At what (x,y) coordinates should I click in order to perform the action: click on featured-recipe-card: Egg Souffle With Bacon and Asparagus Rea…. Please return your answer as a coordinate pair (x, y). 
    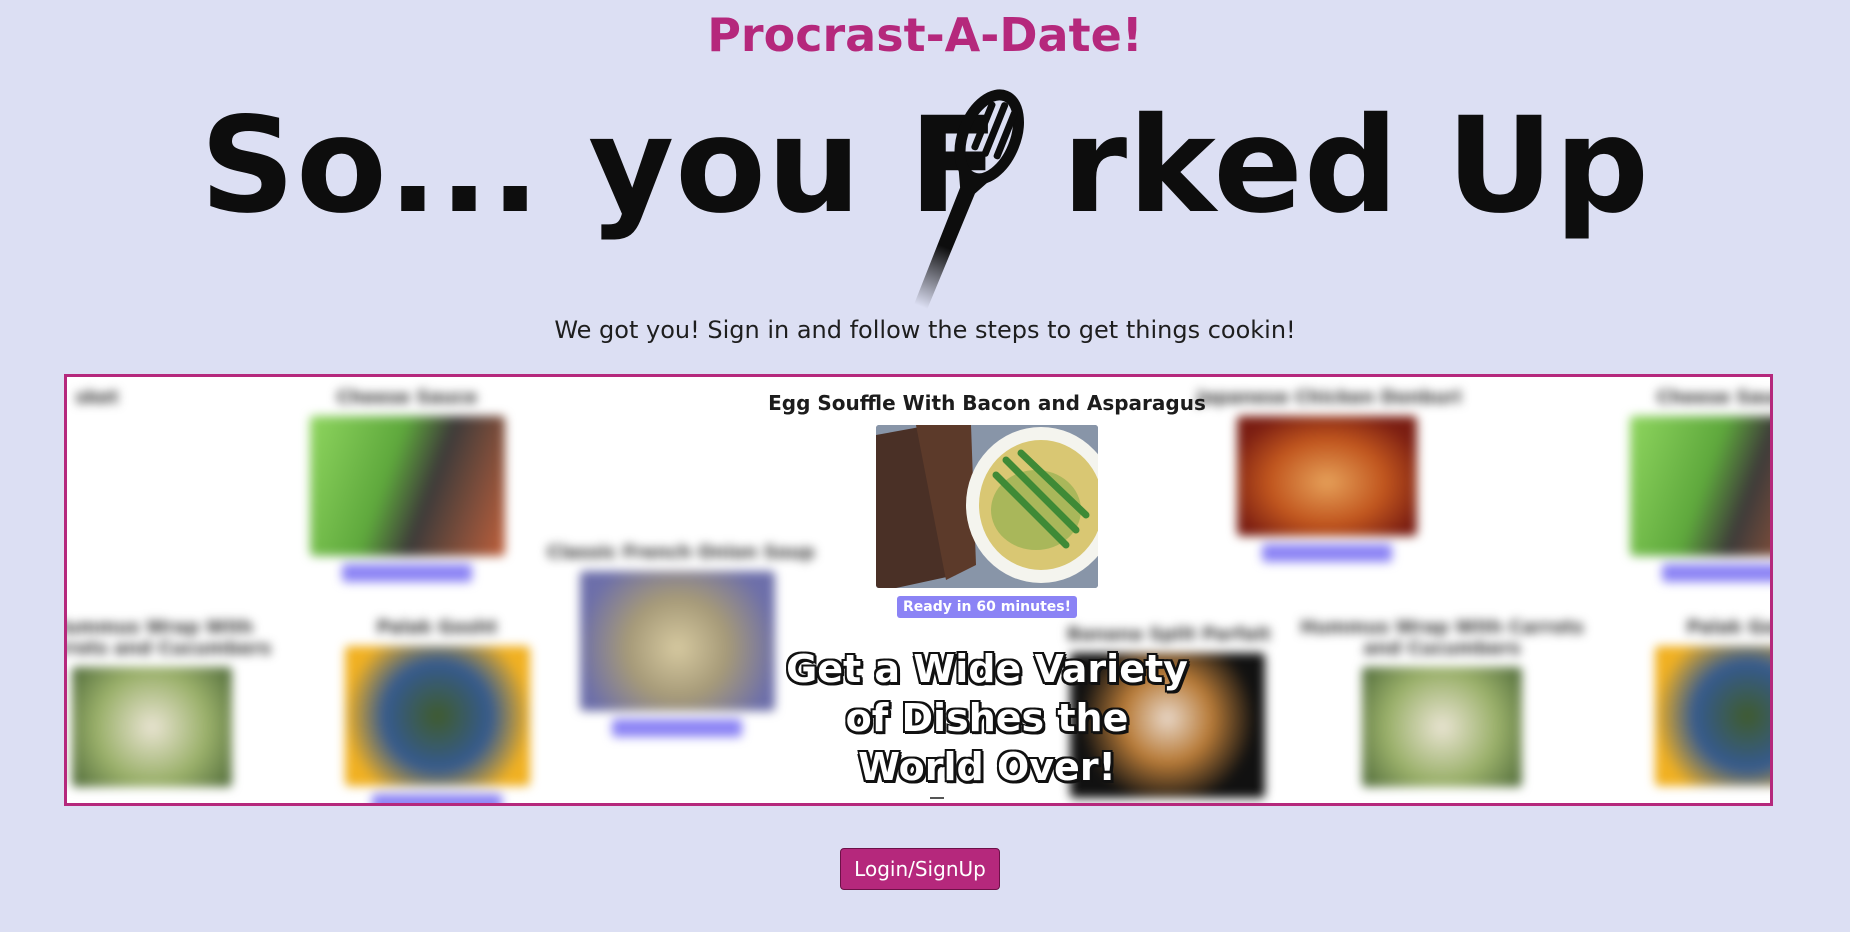
    Looking at the image, I should click on (987, 504).